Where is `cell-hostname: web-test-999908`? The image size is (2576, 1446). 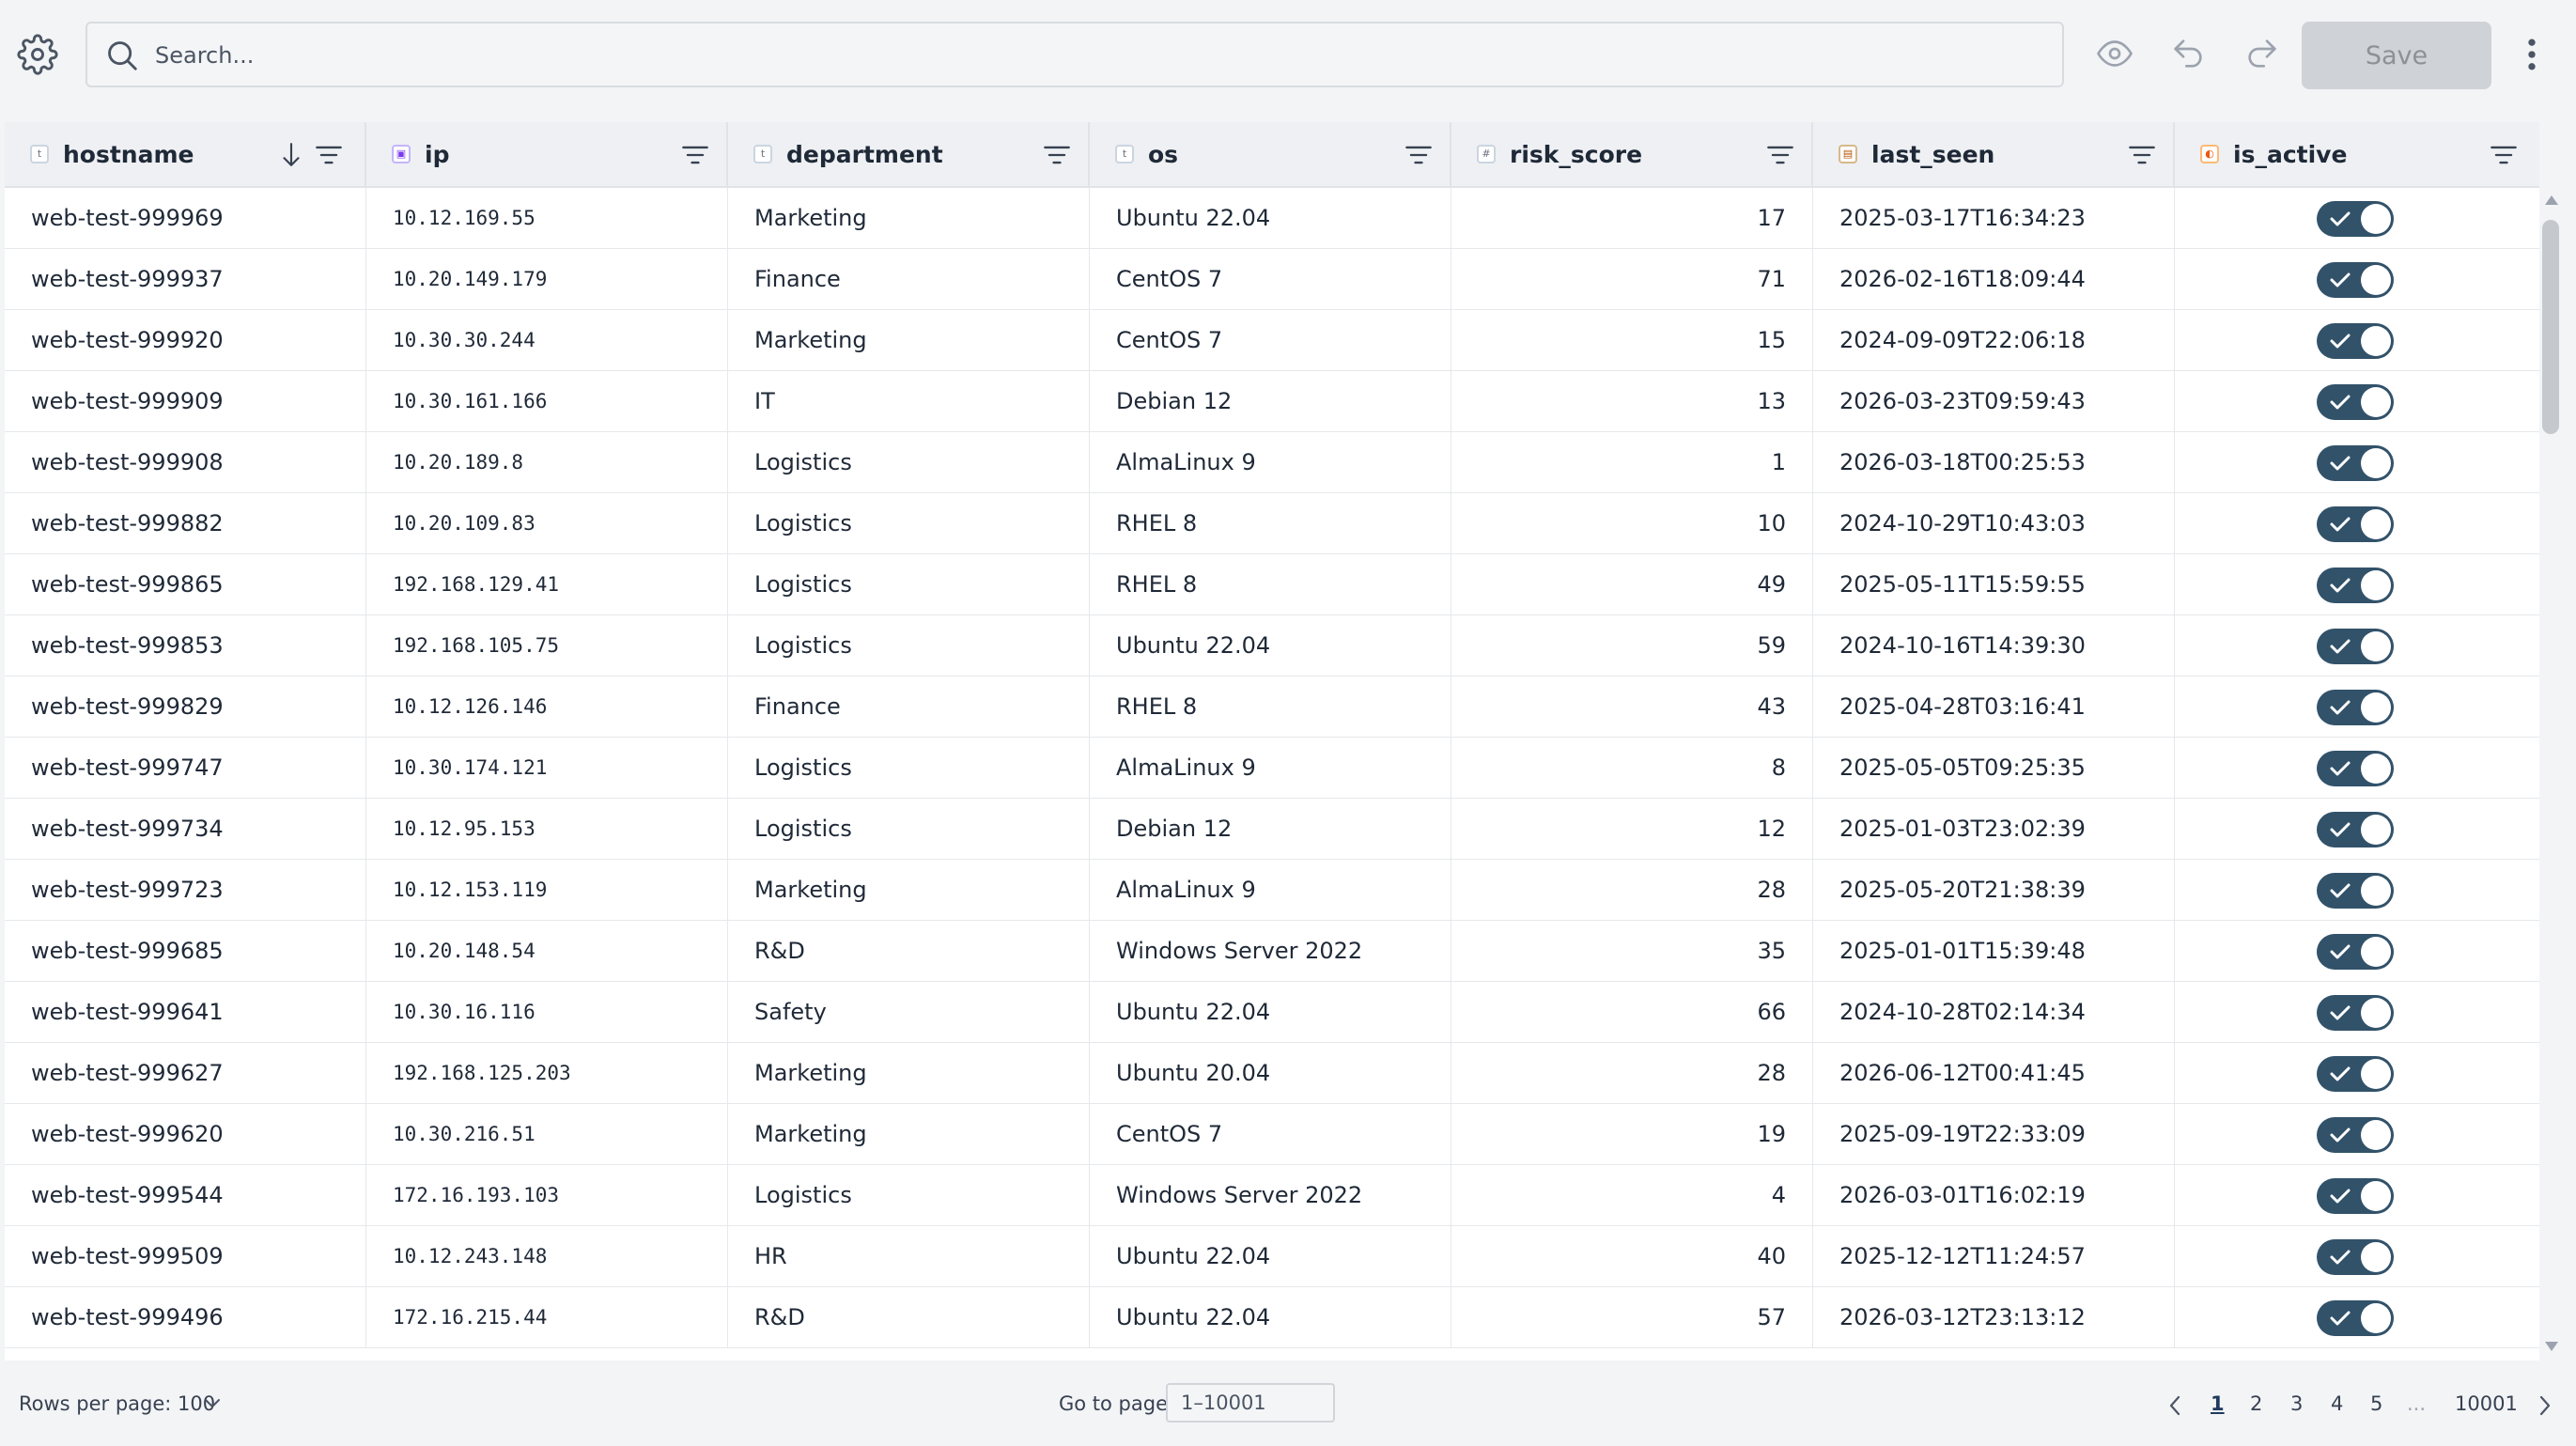 cell-hostname: web-test-999908 is located at coordinates (185, 462).